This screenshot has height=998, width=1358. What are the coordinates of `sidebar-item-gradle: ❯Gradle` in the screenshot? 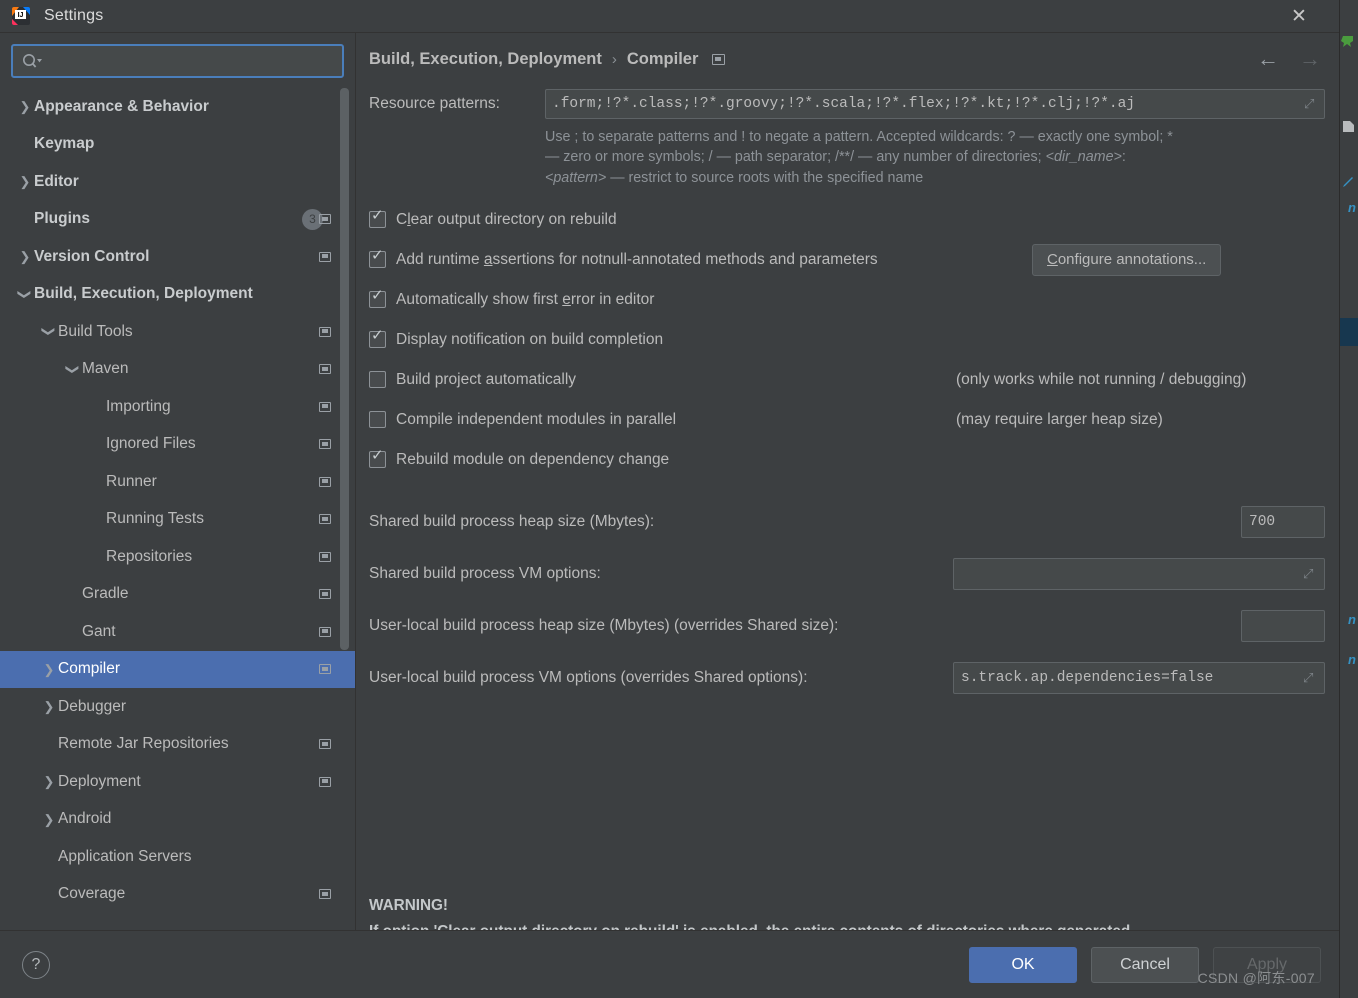 It's located at (177, 595).